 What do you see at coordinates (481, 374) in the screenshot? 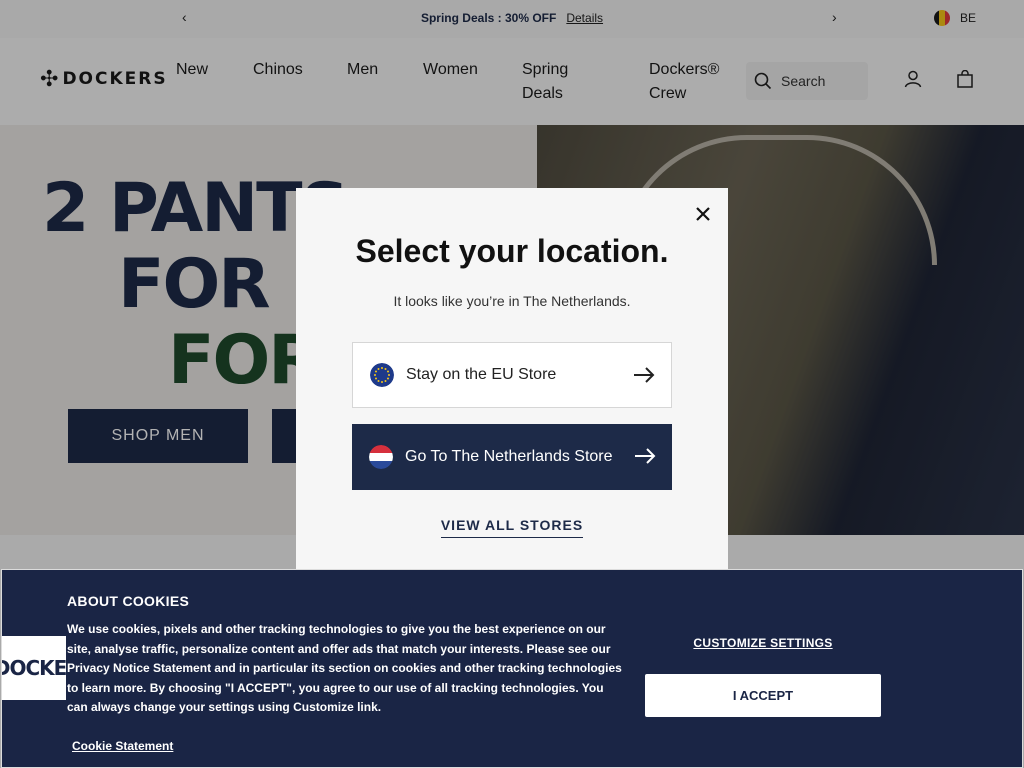
I see `eu-store-label: Stay on the EU Store` at bounding box center [481, 374].